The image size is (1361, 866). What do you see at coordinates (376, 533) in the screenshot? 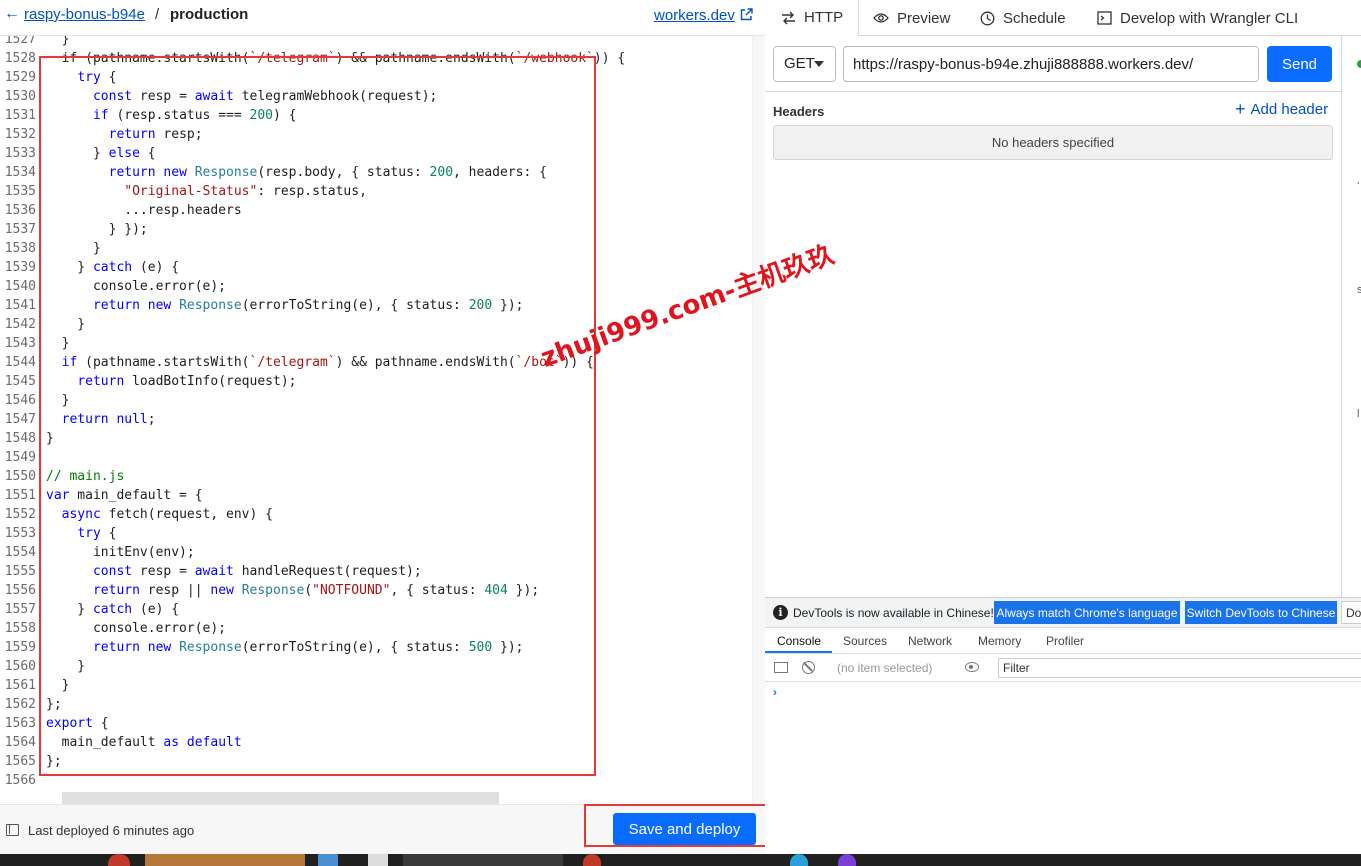
I see `code-line: 1553 try {` at bounding box center [376, 533].